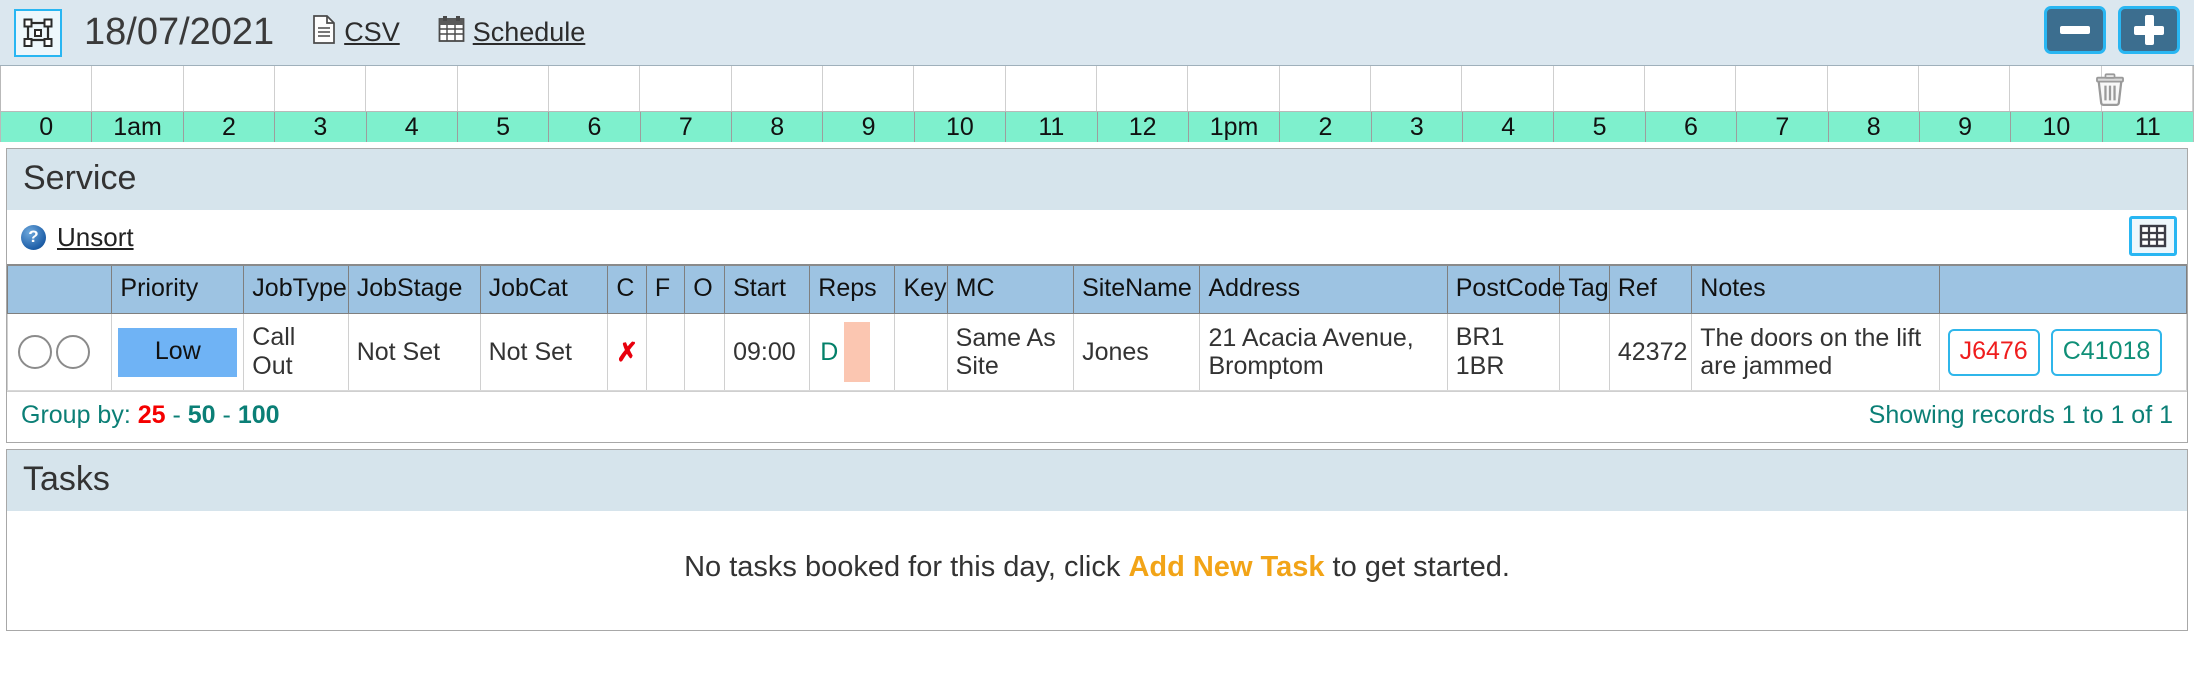 Image resolution: width=2194 pixels, height=694 pixels. What do you see at coordinates (35, 352) in the screenshot?
I see `row-radio-first` at bounding box center [35, 352].